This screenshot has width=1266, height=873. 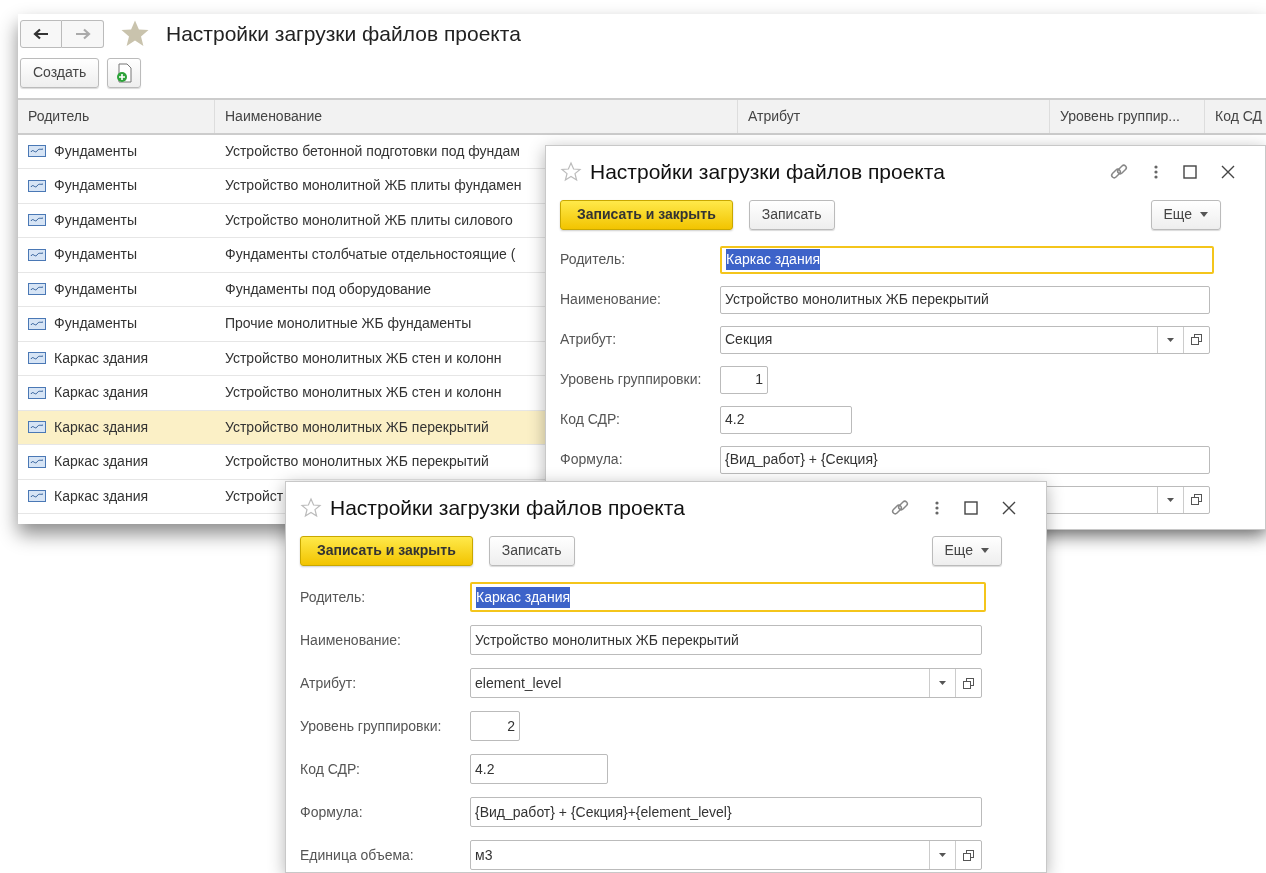 I want to click on window-title: Настройки загрузки файлов проекта, so click(x=343, y=34).